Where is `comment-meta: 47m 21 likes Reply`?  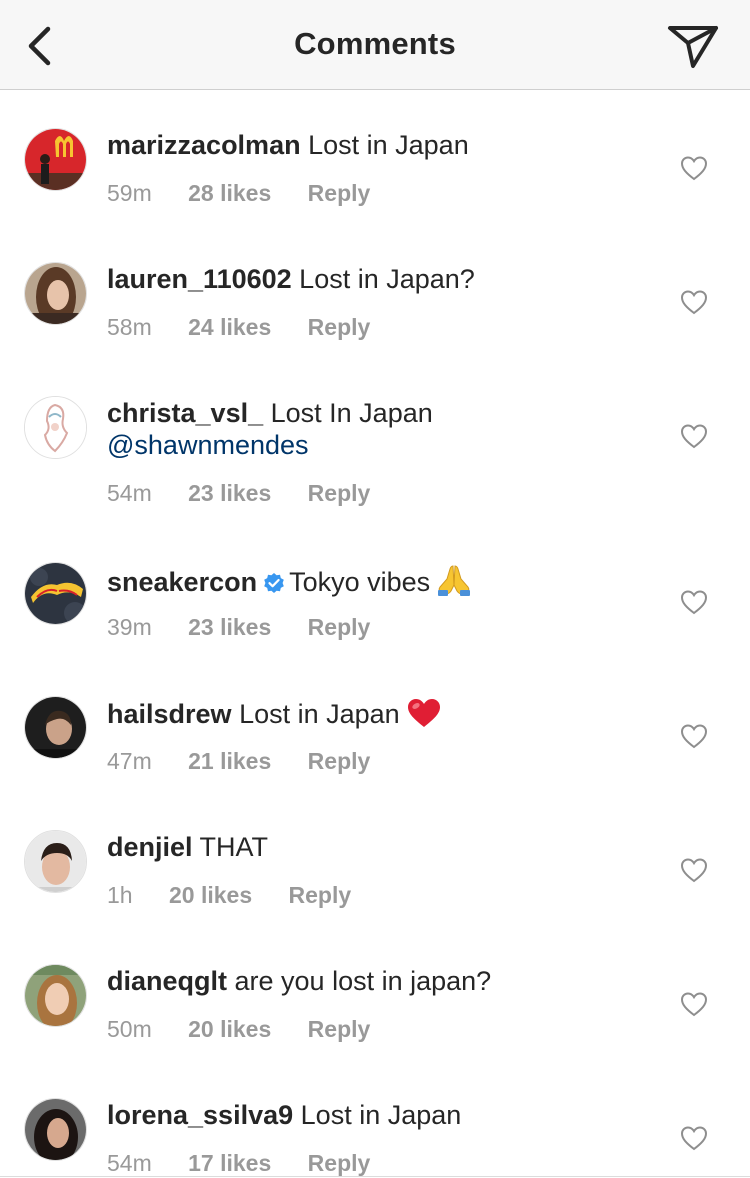 comment-meta: 47m 21 likes Reply is located at coordinates (253, 761).